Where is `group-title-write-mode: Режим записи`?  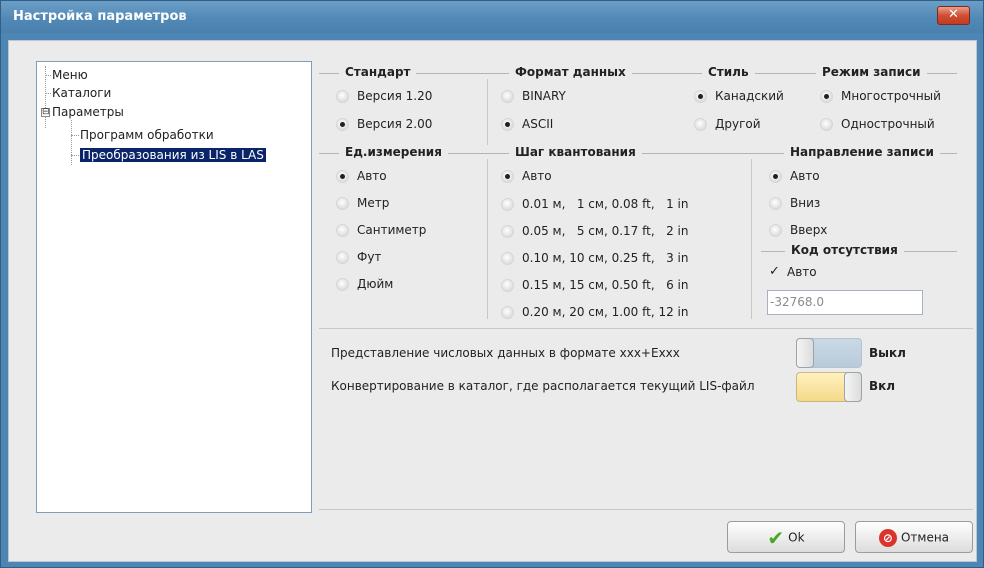
group-title-write-mode: Режим записи is located at coordinates (871, 72).